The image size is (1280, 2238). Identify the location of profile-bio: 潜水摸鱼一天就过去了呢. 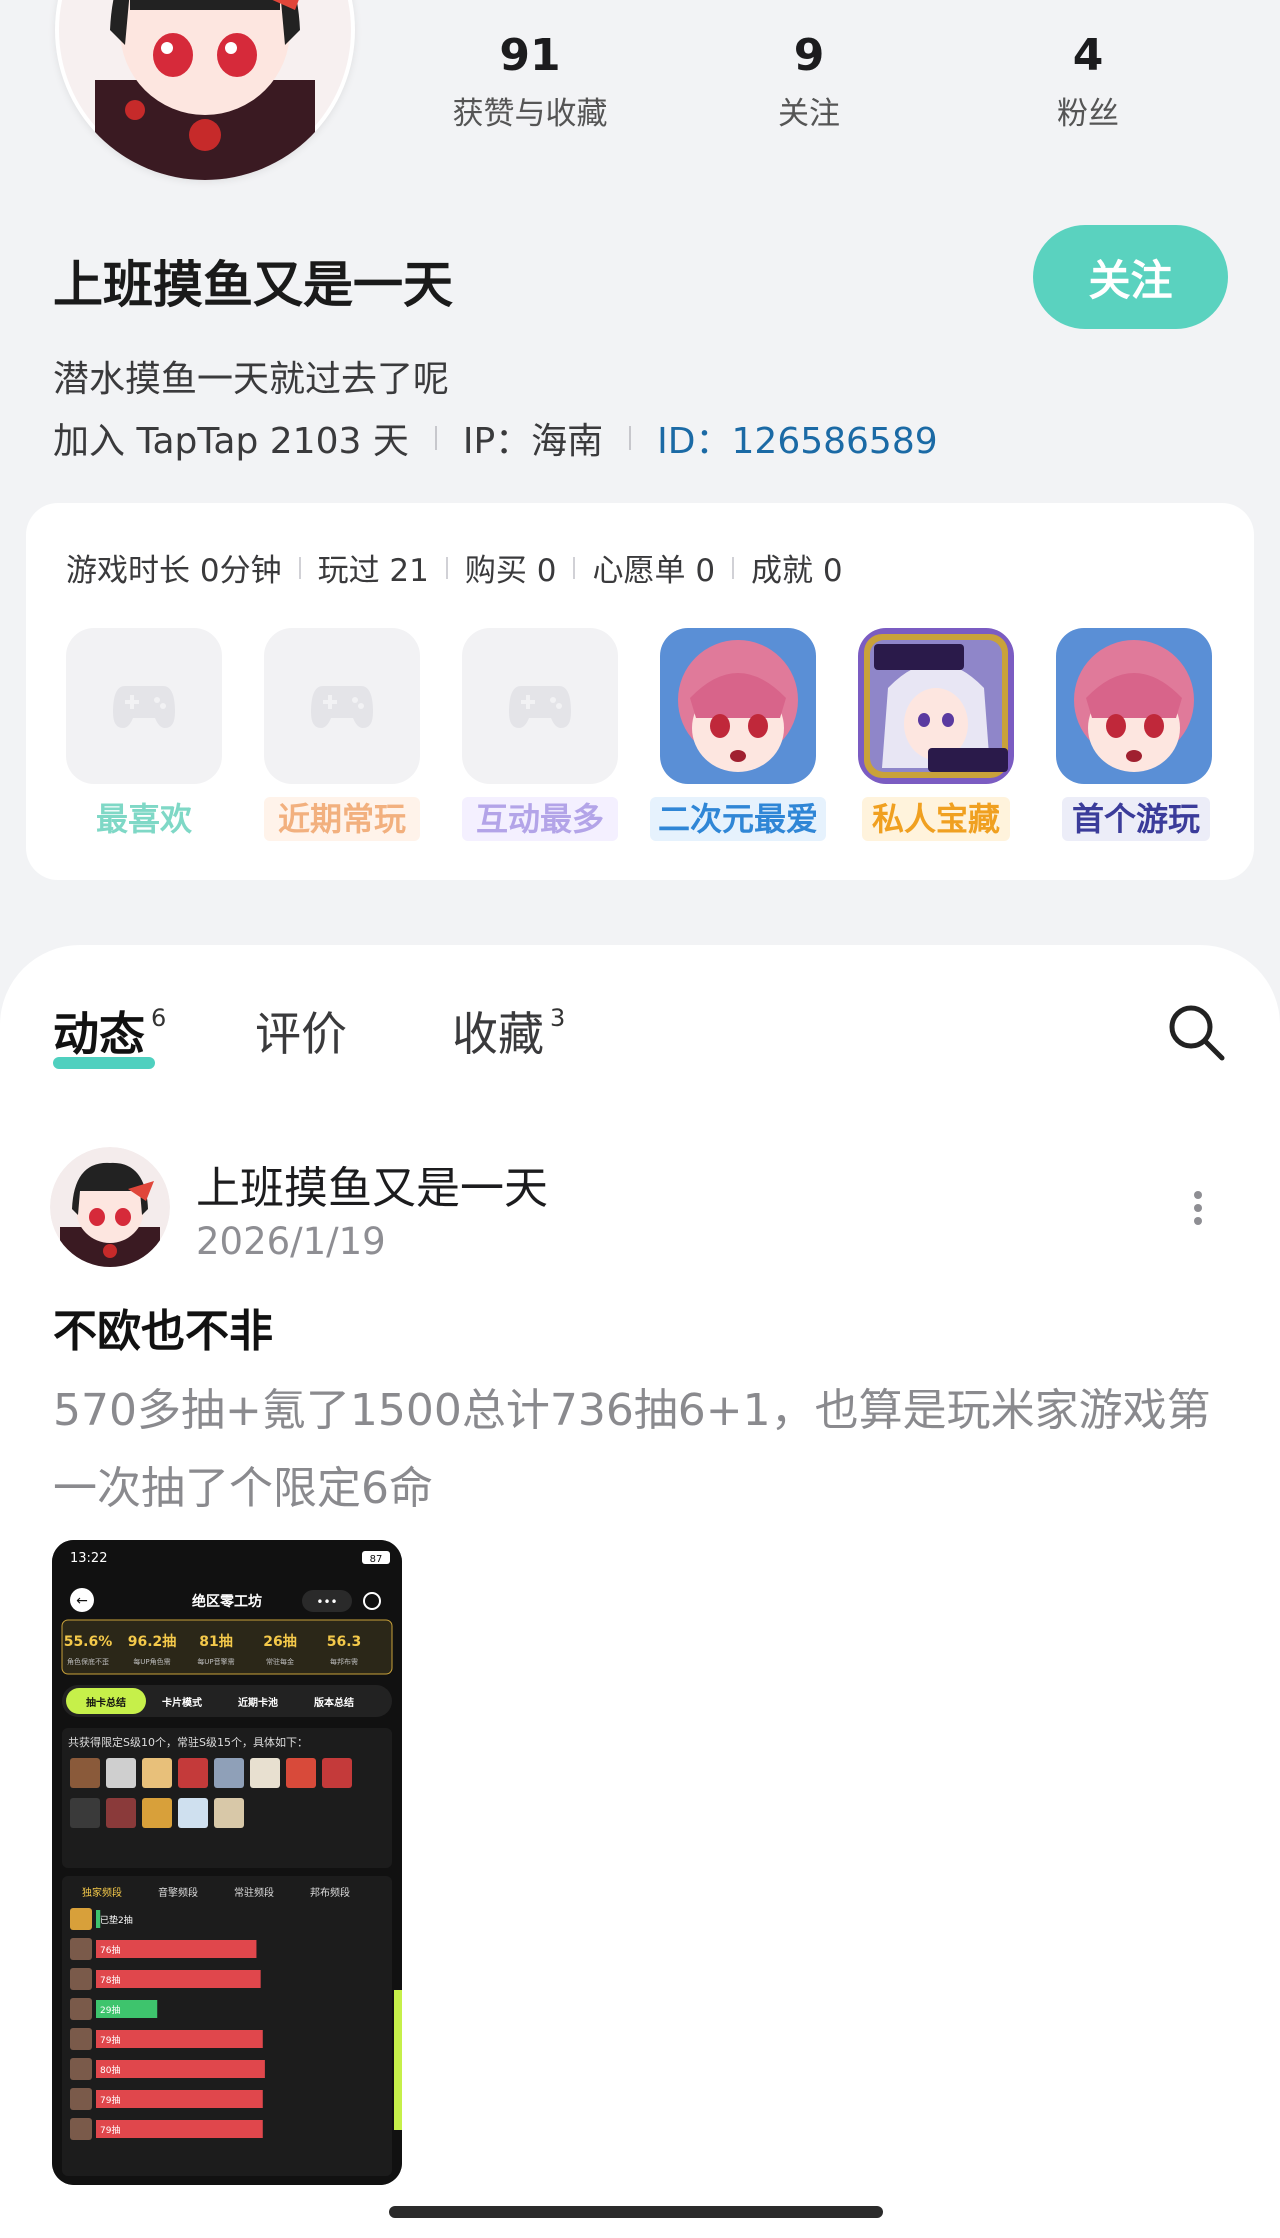
(251, 379).